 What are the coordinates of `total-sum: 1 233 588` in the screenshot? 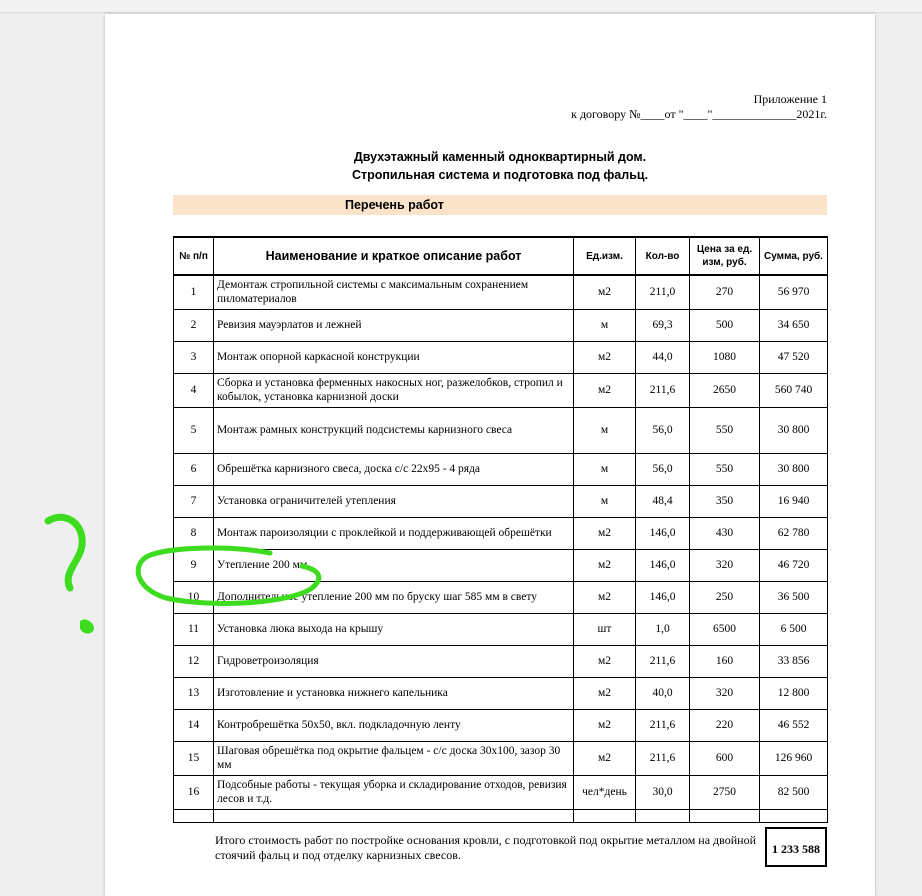 It's located at (796, 847).